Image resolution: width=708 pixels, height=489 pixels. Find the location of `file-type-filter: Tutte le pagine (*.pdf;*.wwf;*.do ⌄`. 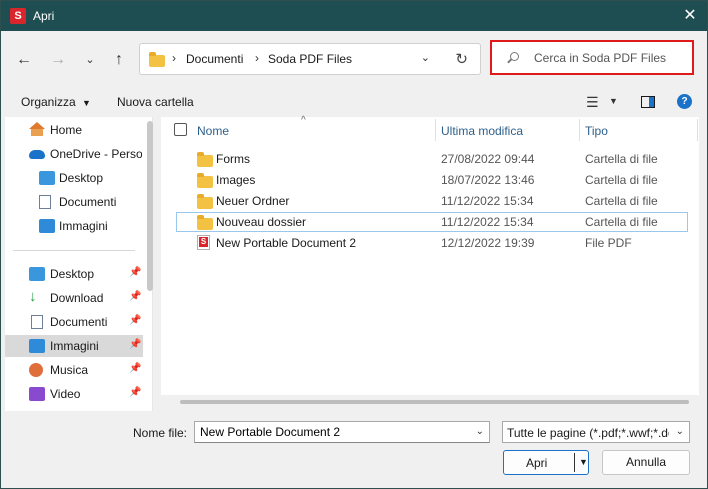

file-type-filter: Tutte le pagine (*.pdf;*.wwf;*.do ⌄ is located at coordinates (596, 432).